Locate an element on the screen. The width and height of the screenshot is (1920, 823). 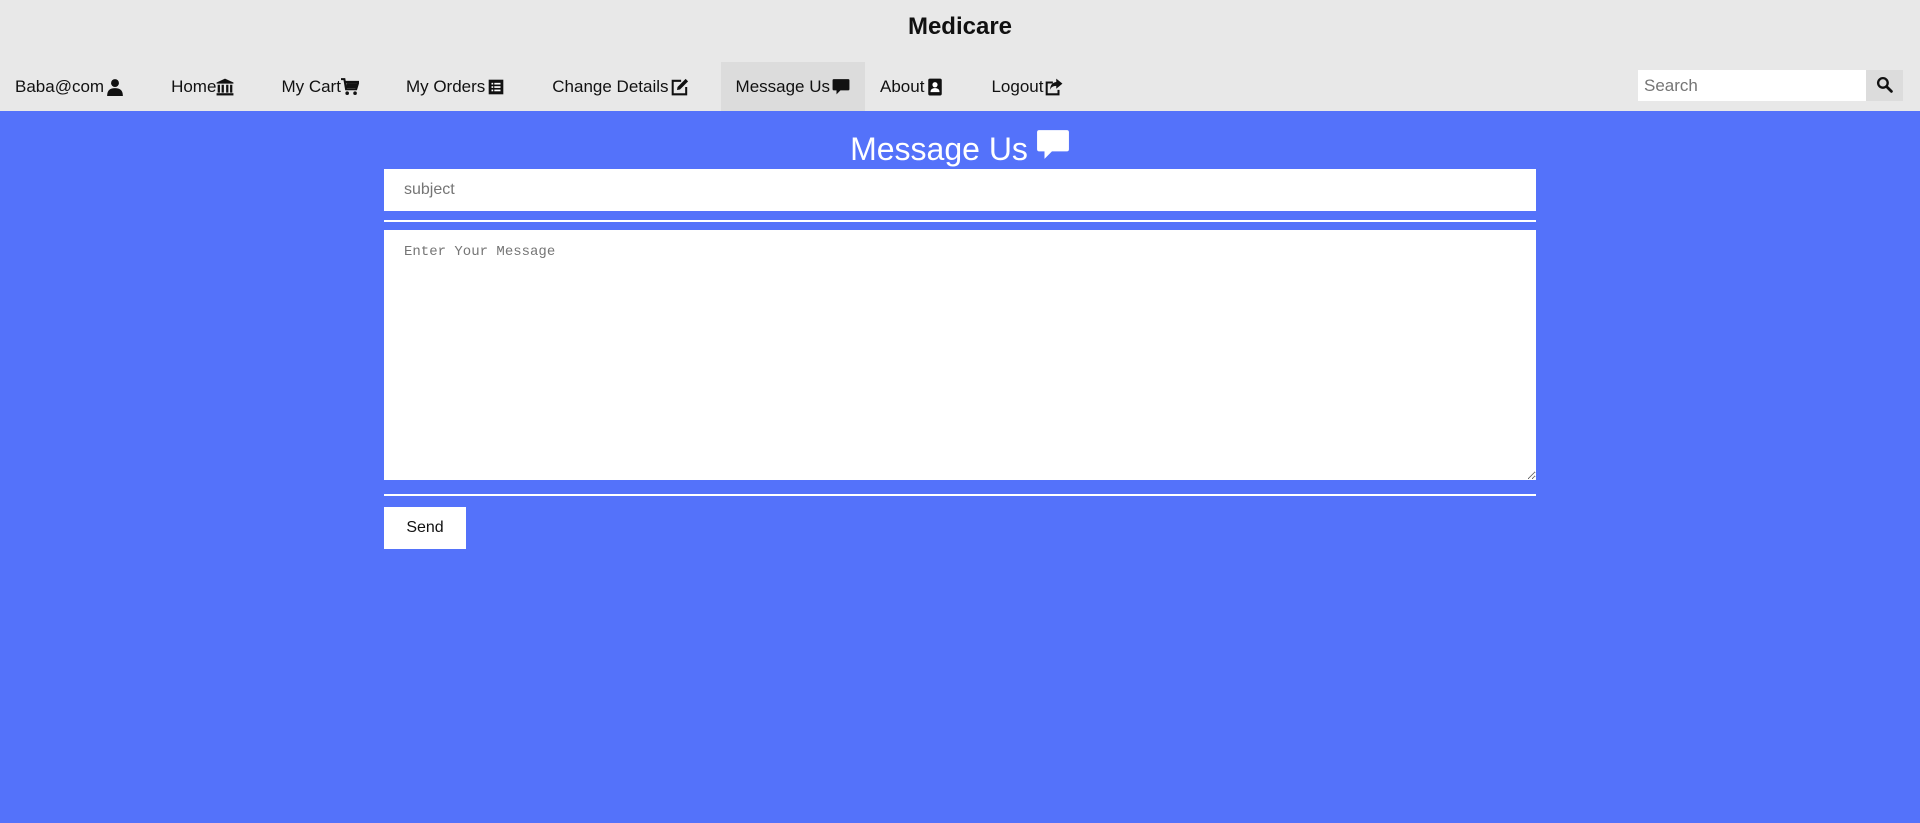
list-icon is located at coordinates (496, 87).